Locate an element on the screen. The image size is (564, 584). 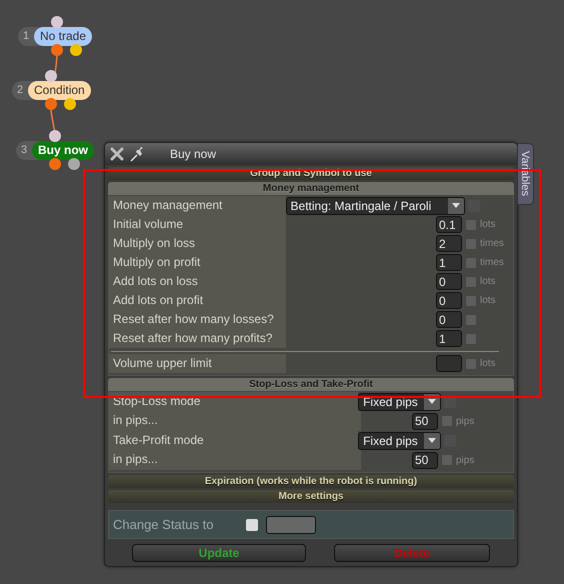
field-label: Reset after how many losses? is located at coordinates (197, 319).